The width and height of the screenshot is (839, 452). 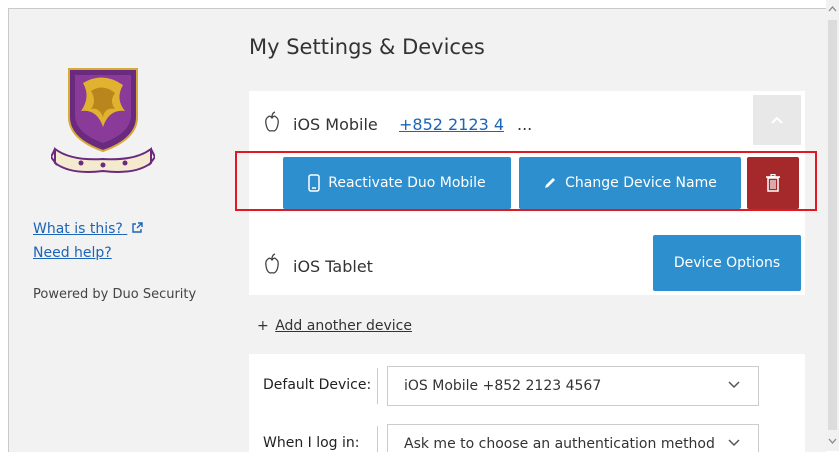 I want to click on chevron-up-icon, so click(x=777, y=120).